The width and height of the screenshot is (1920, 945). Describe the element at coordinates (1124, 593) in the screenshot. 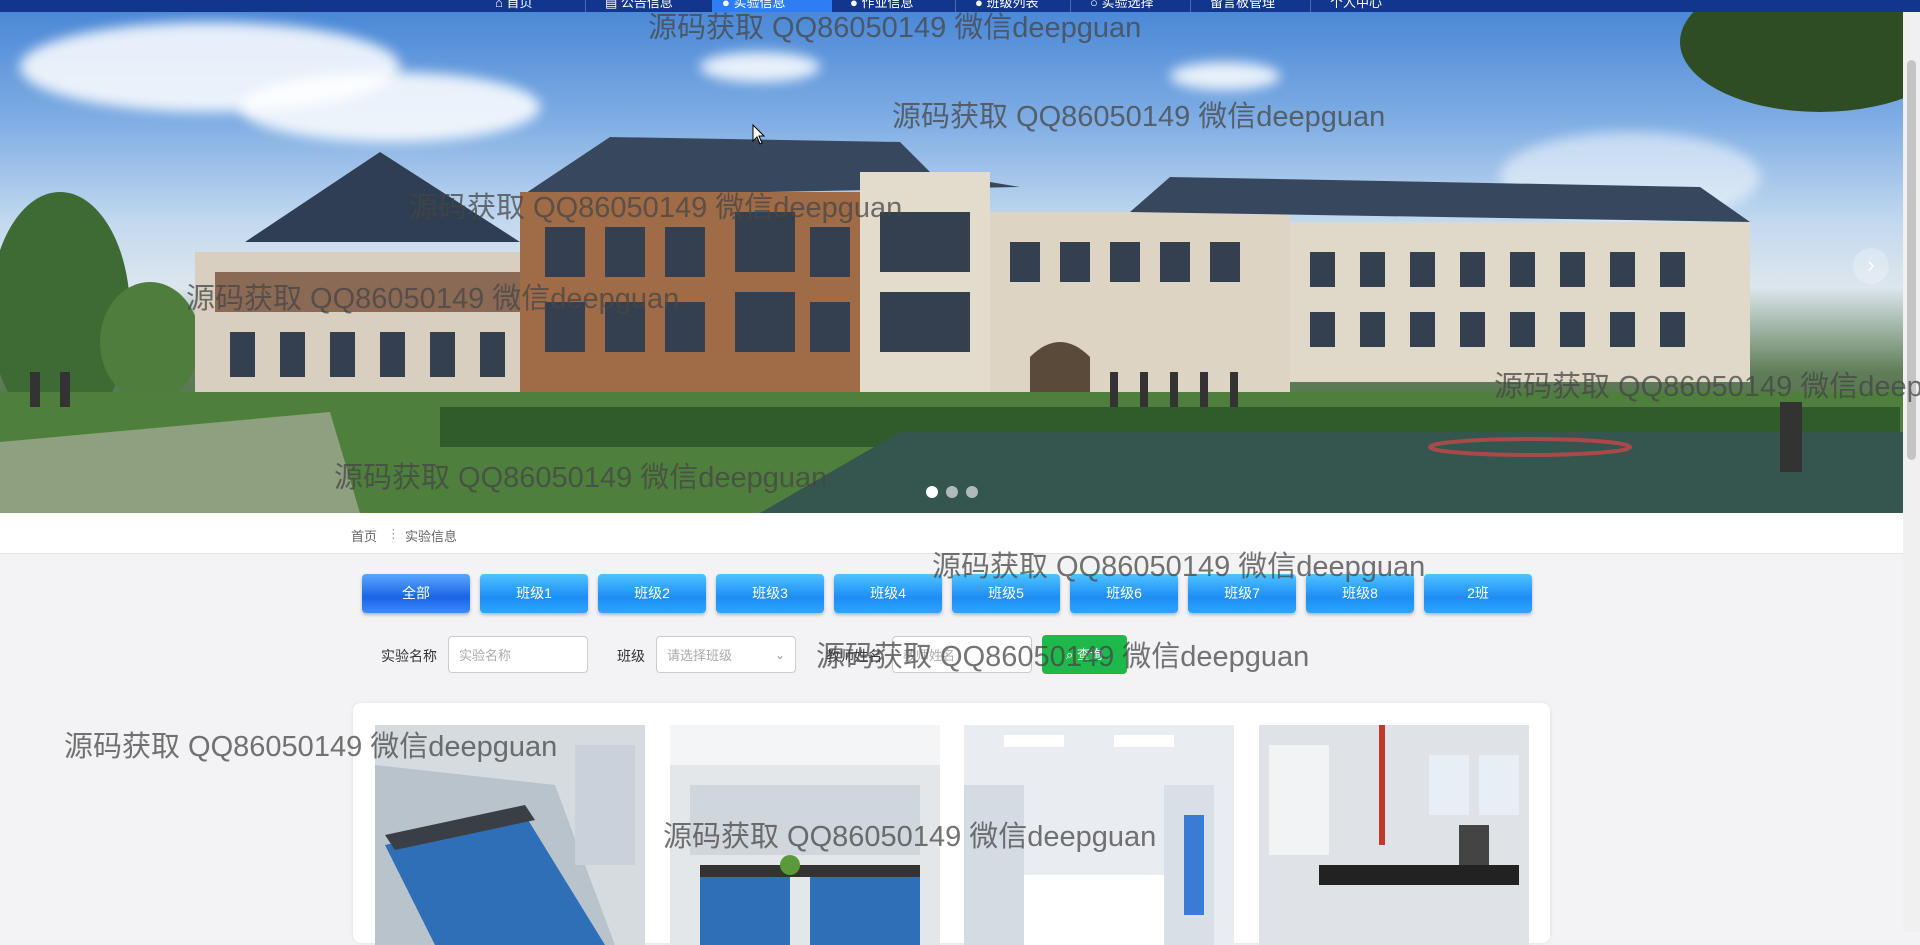

I see `tab-class-6: 班级6` at that location.